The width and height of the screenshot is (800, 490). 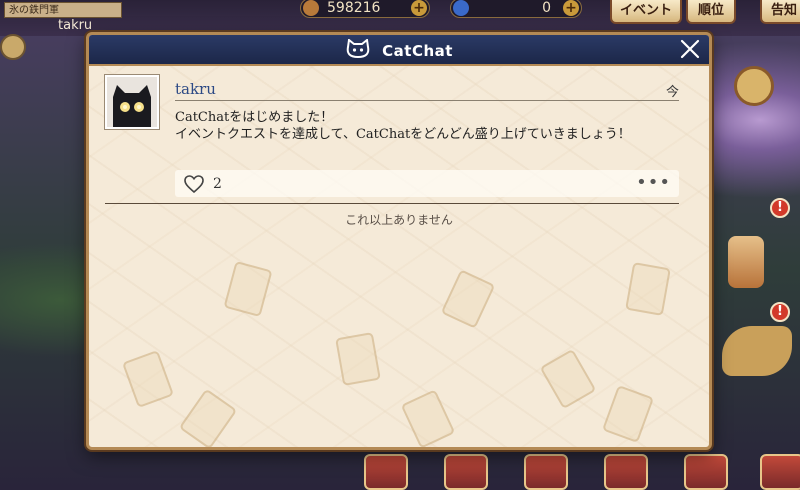 What do you see at coordinates (63, 10) in the screenshot?
I see `top-left-label: 氷の鉄門軍` at bounding box center [63, 10].